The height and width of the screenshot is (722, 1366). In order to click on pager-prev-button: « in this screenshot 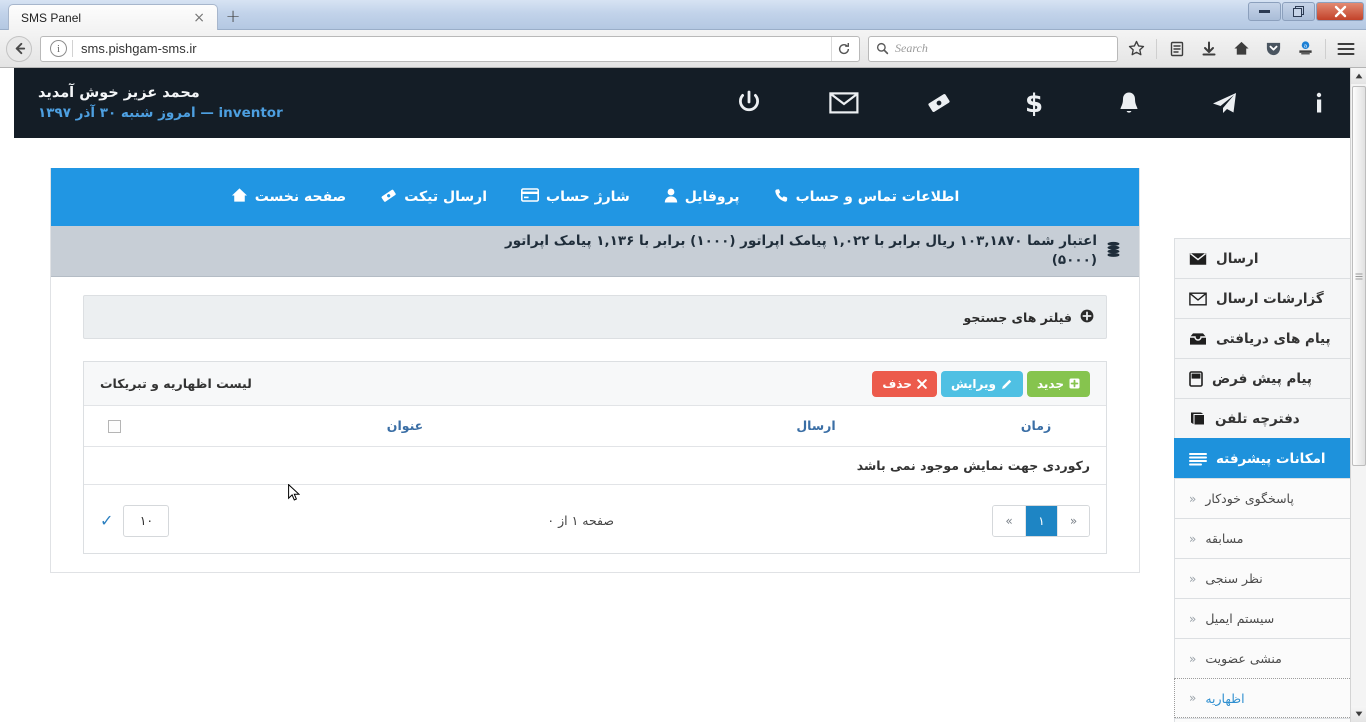, I will do `click(1009, 520)`.